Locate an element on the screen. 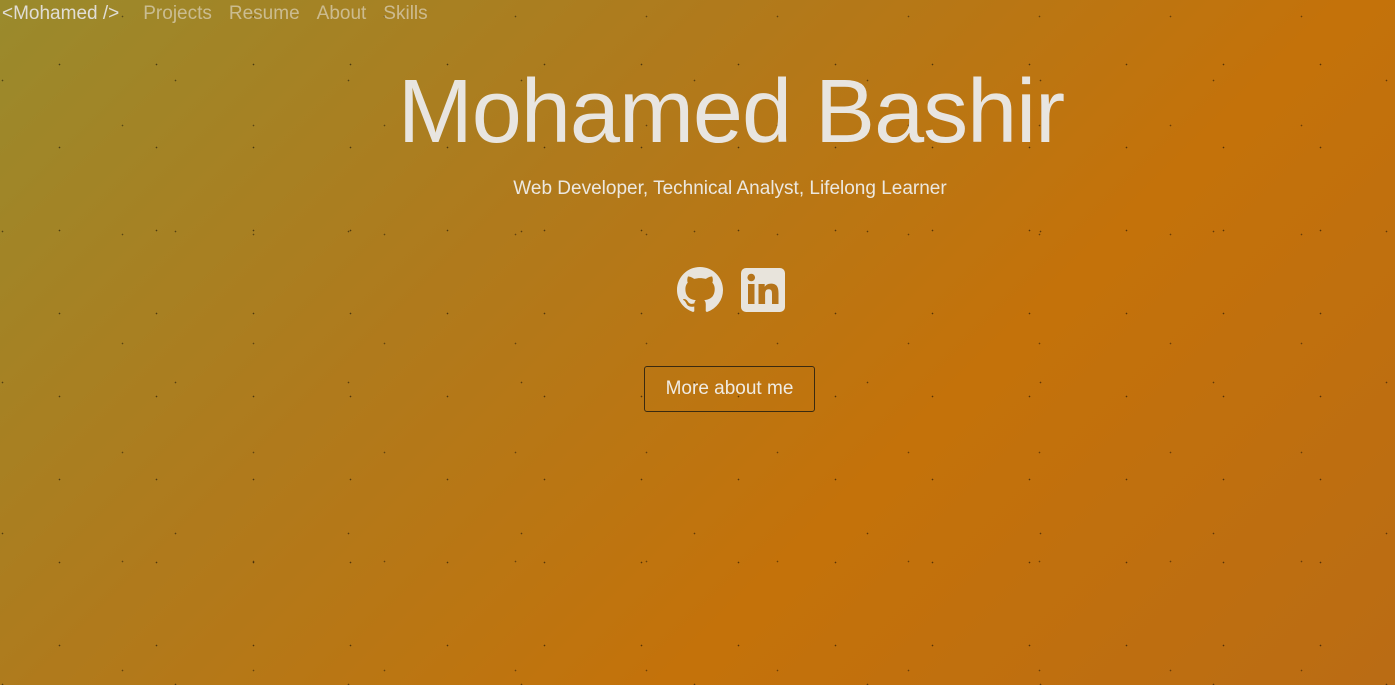 The image size is (1395, 685). brand-logo: <Mohamed /> is located at coordinates (60, 14).